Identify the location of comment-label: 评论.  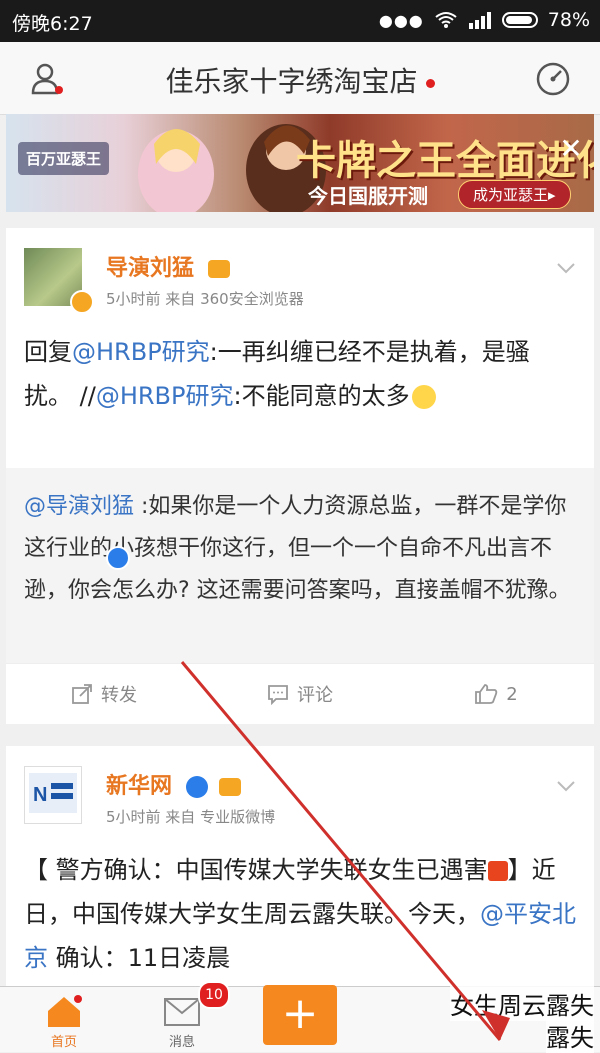
(315, 695).